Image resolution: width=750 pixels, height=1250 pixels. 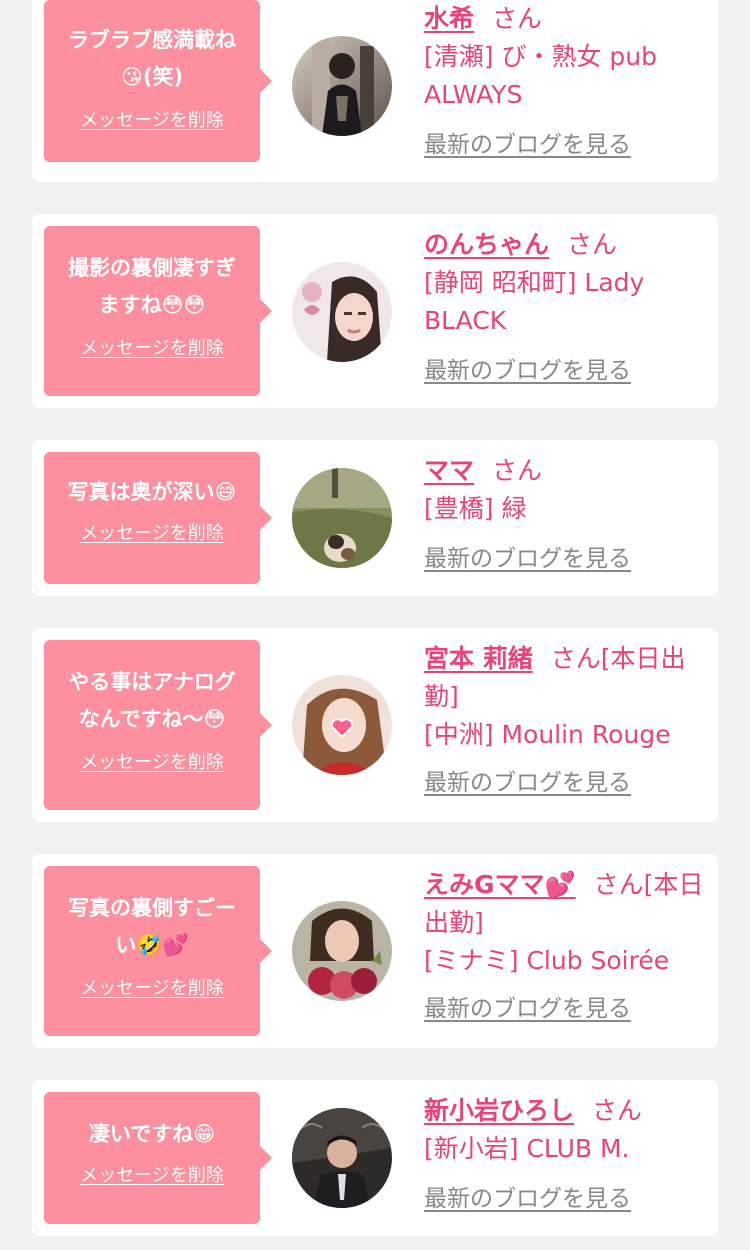 I want to click on message-text-line: 😘(笑), so click(x=152, y=77).